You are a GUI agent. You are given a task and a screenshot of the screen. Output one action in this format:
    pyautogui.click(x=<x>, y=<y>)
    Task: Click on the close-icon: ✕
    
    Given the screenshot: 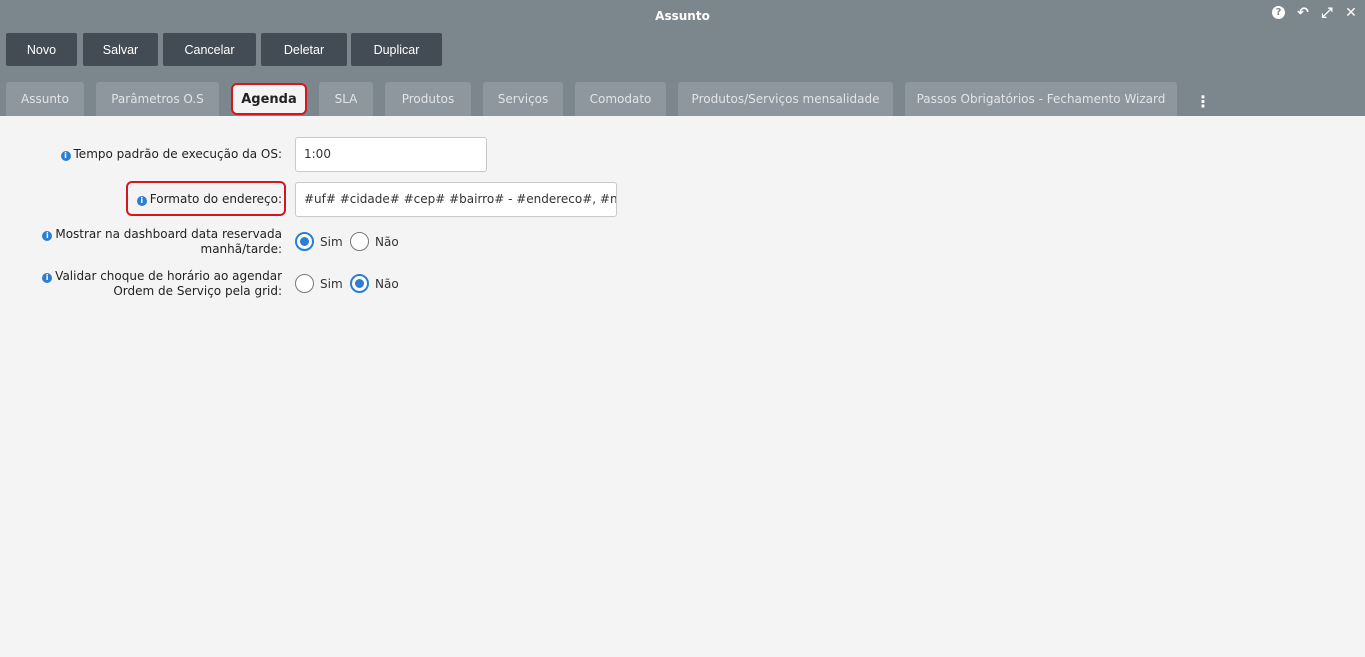 What is the action you would take?
    pyautogui.click(x=1351, y=13)
    